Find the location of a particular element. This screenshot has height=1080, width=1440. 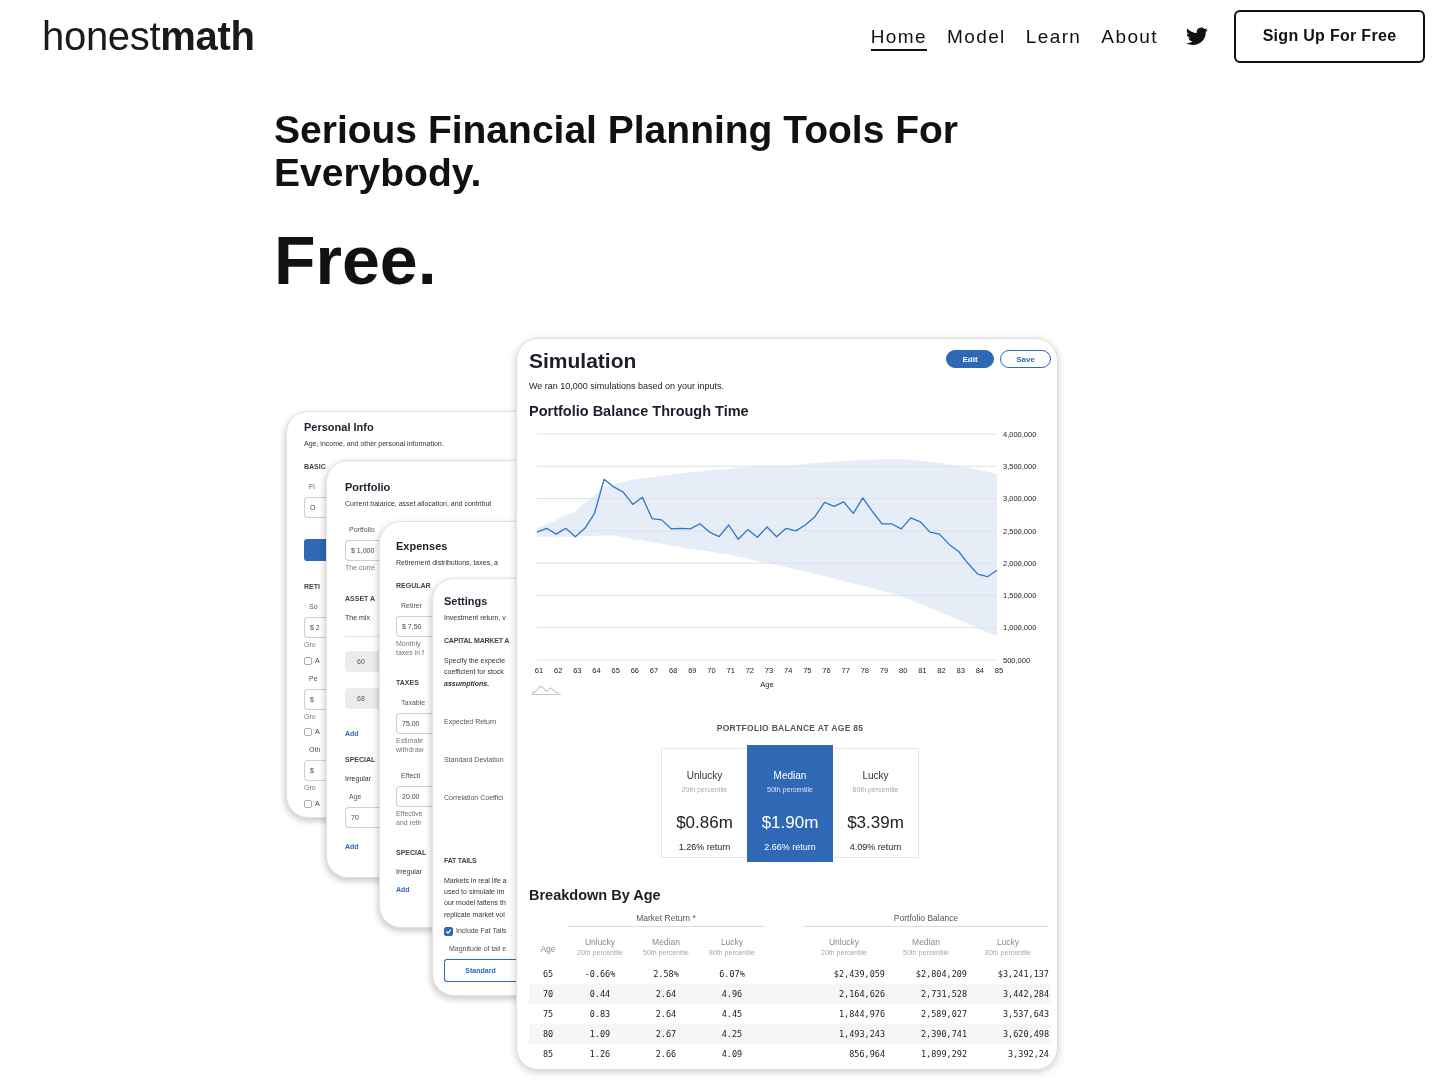

table-cell-text: 3,620,498 is located at coordinates (1025, 1034).